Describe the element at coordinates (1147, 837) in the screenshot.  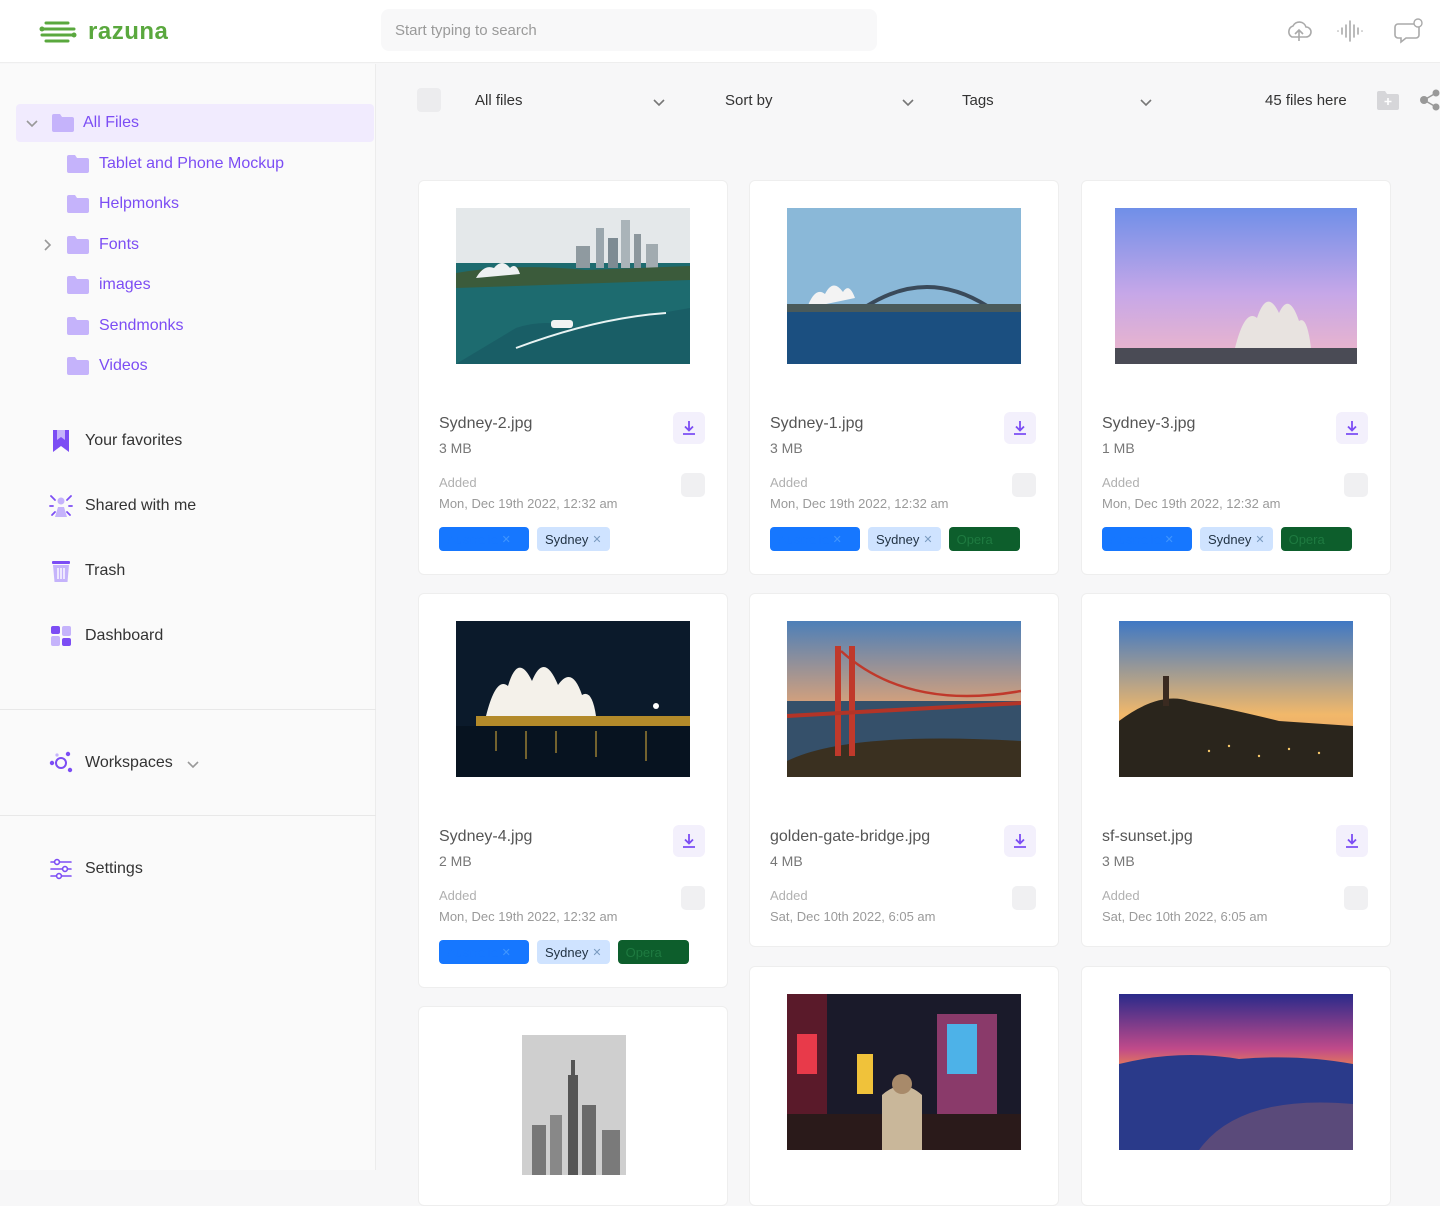
I see `file-name: sf-sunset.jpg` at that location.